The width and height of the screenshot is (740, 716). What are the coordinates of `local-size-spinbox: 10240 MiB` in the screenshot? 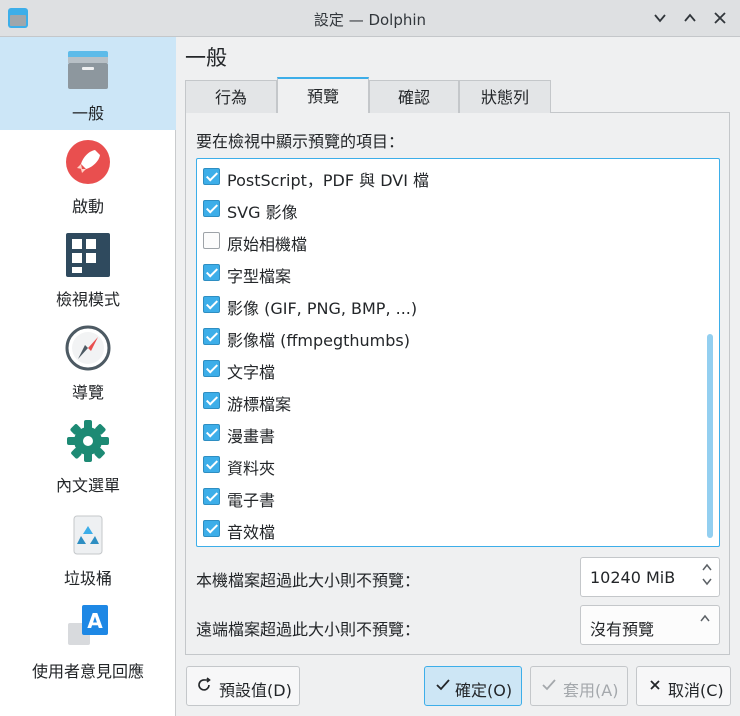 It's located at (650, 577).